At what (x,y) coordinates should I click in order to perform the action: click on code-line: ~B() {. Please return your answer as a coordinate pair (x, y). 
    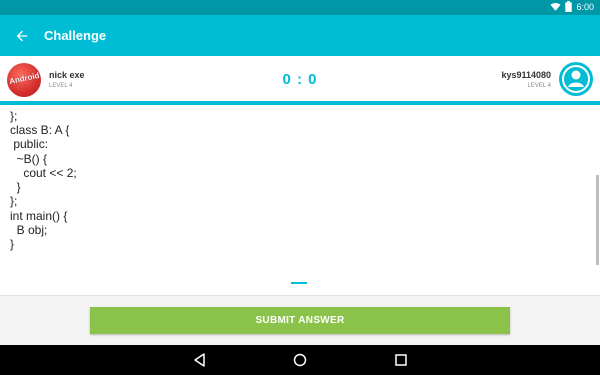
    Looking at the image, I should click on (29, 159).